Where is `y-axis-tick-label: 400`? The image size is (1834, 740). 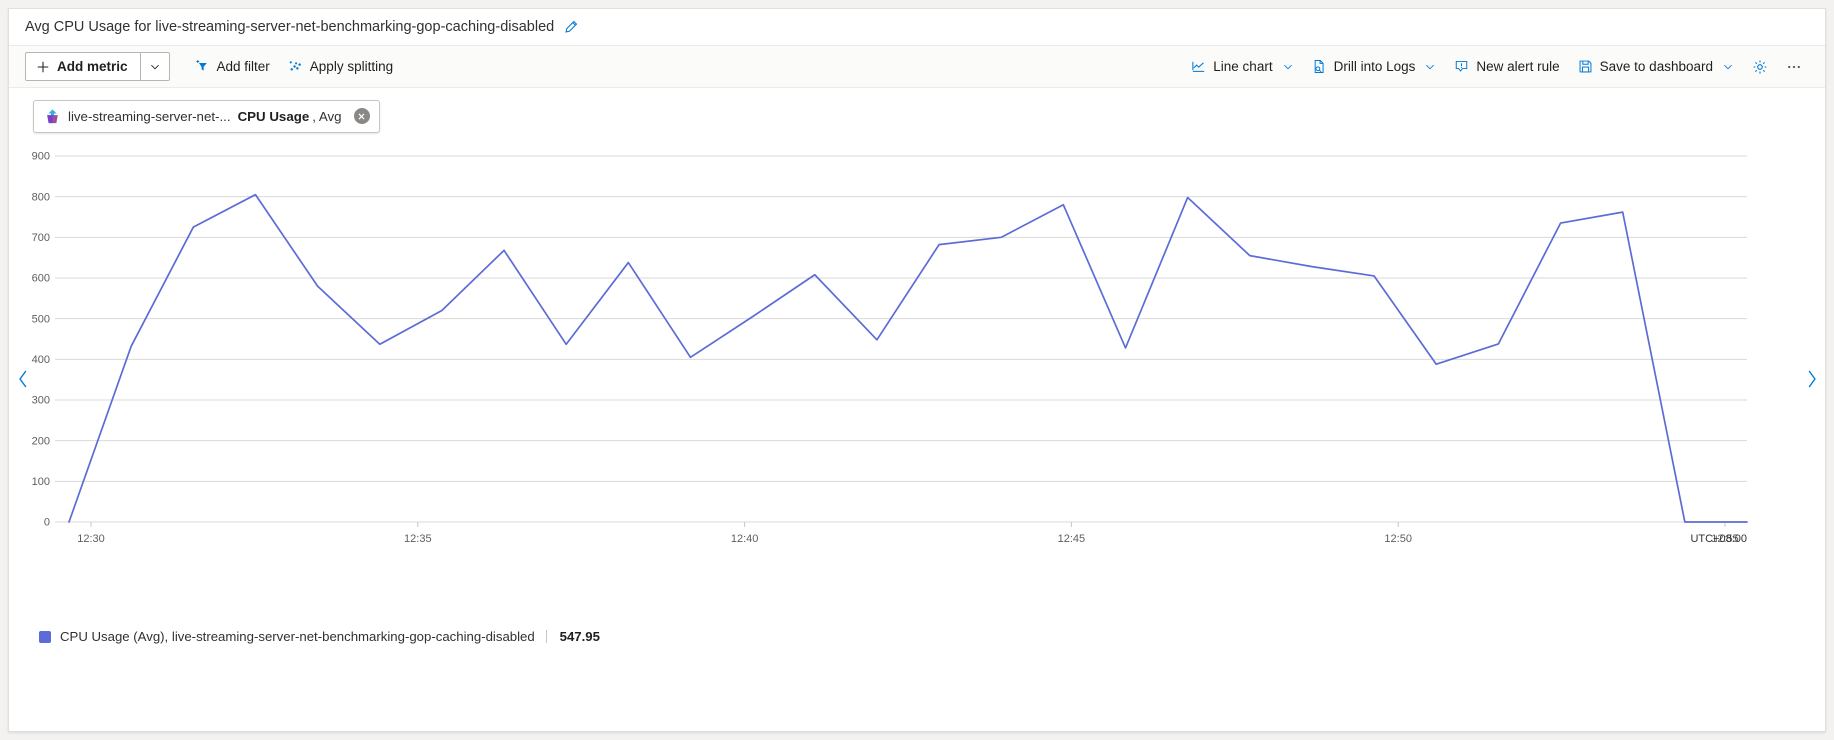 y-axis-tick-label: 400 is located at coordinates (41, 360).